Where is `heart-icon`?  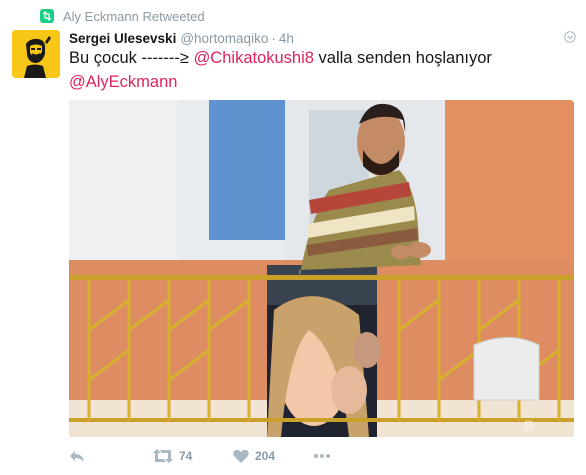 heart-icon is located at coordinates (241, 456).